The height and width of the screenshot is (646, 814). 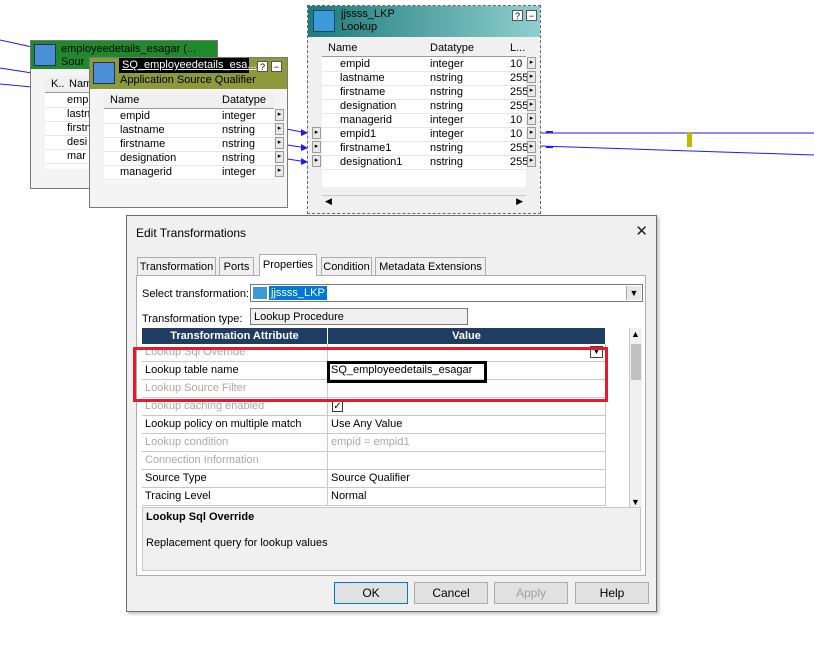 What do you see at coordinates (359, 27) in the screenshot?
I see `lookup-box-subtitle: Lookup` at bounding box center [359, 27].